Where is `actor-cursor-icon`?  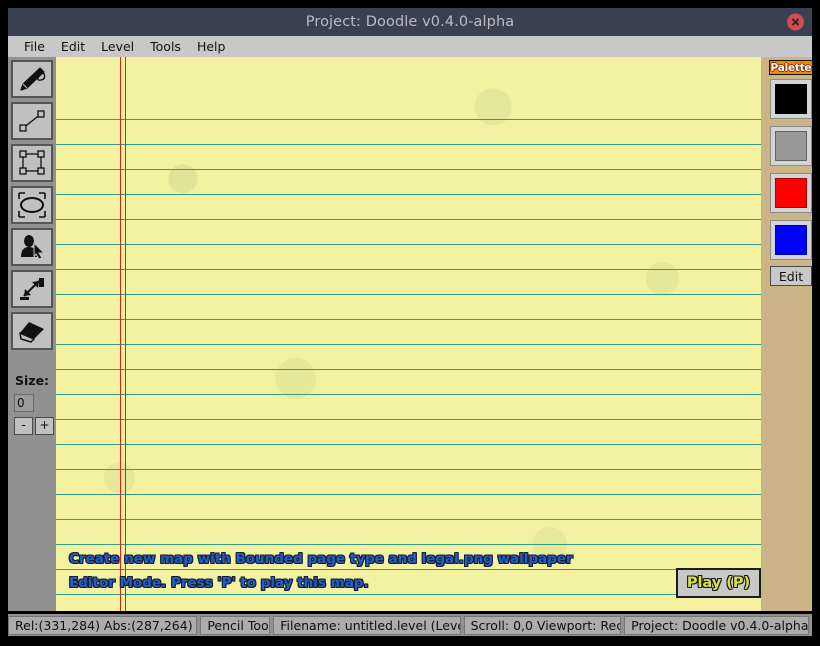 actor-cursor-icon is located at coordinates (32, 247).